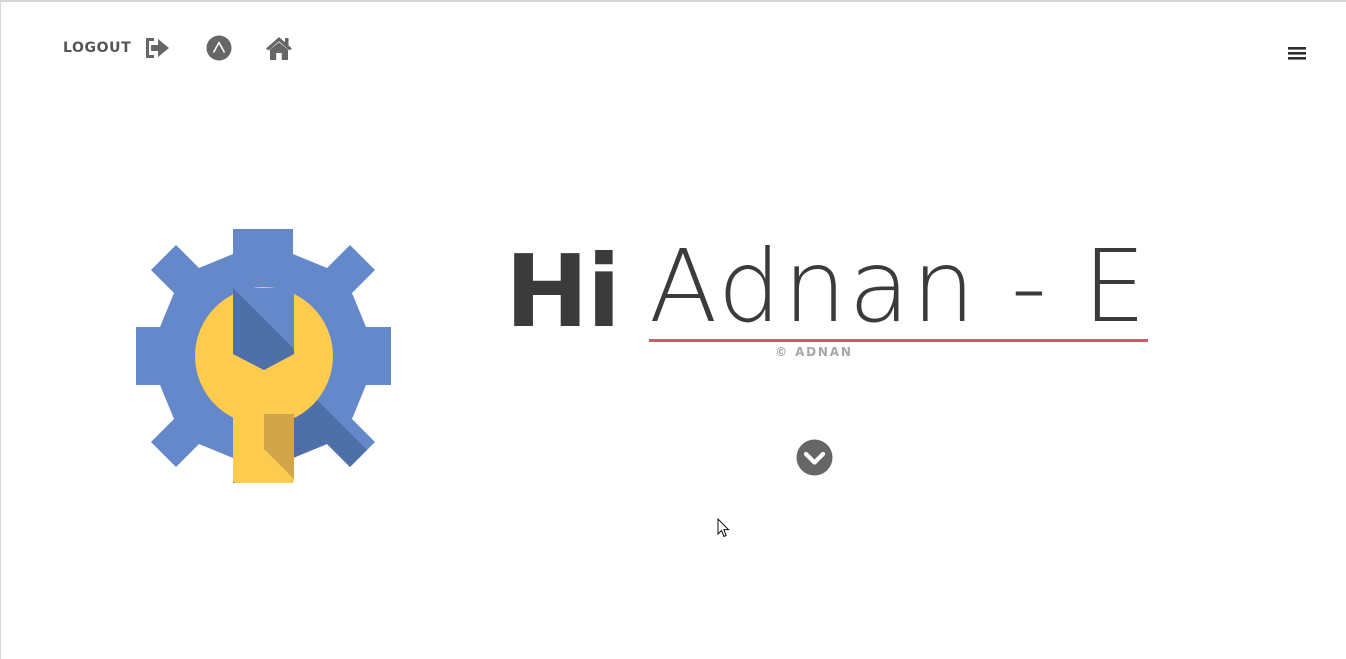 The image size is (1346, 659). I want to click on chevron-down-circle-icon, so click(814, 457).